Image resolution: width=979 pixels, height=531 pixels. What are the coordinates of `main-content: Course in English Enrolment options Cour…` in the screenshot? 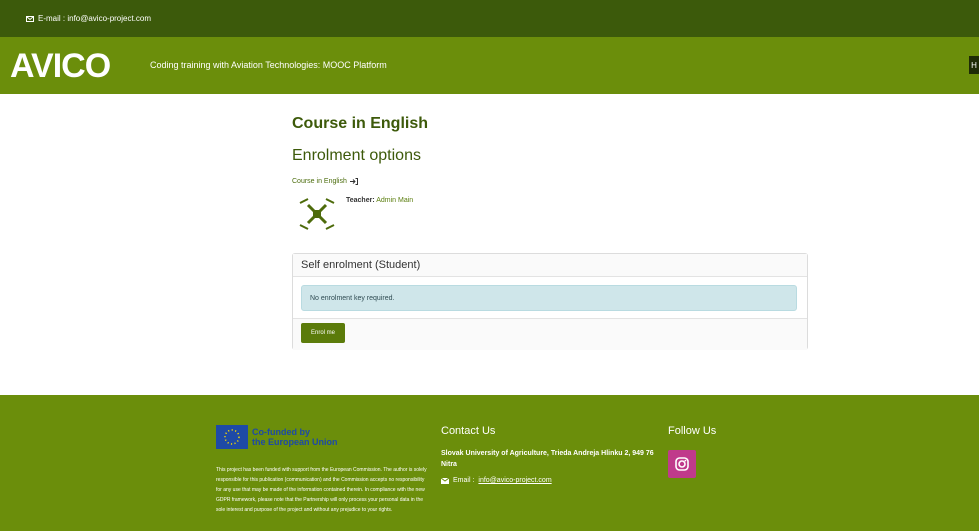 It's located at (550, 176).